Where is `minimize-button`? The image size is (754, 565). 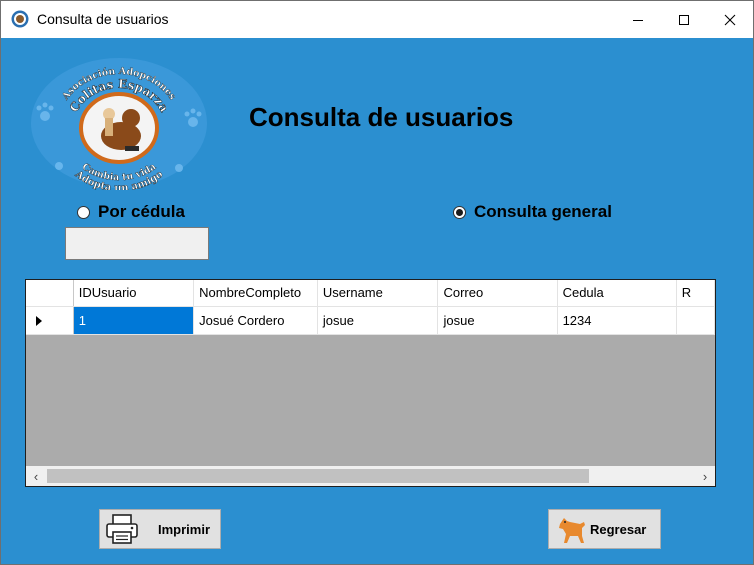 minimize-button is located at coordinates (638, 19).